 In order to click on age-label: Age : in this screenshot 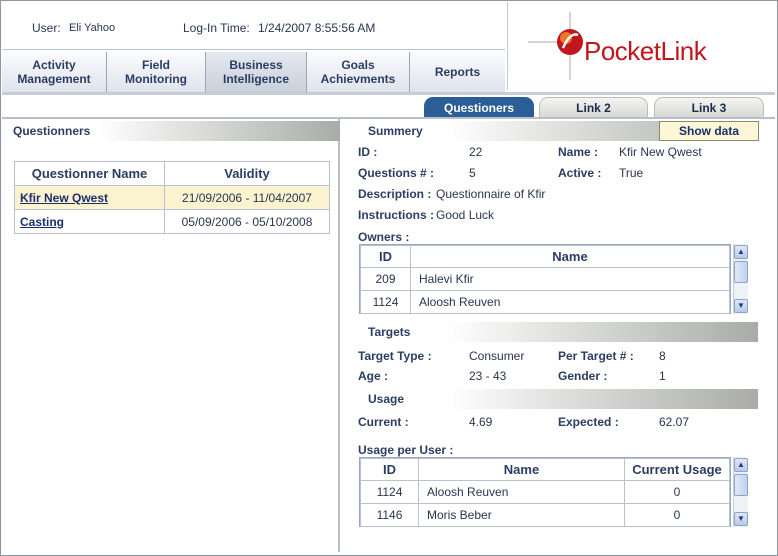, I will do `click(373, 376)`.